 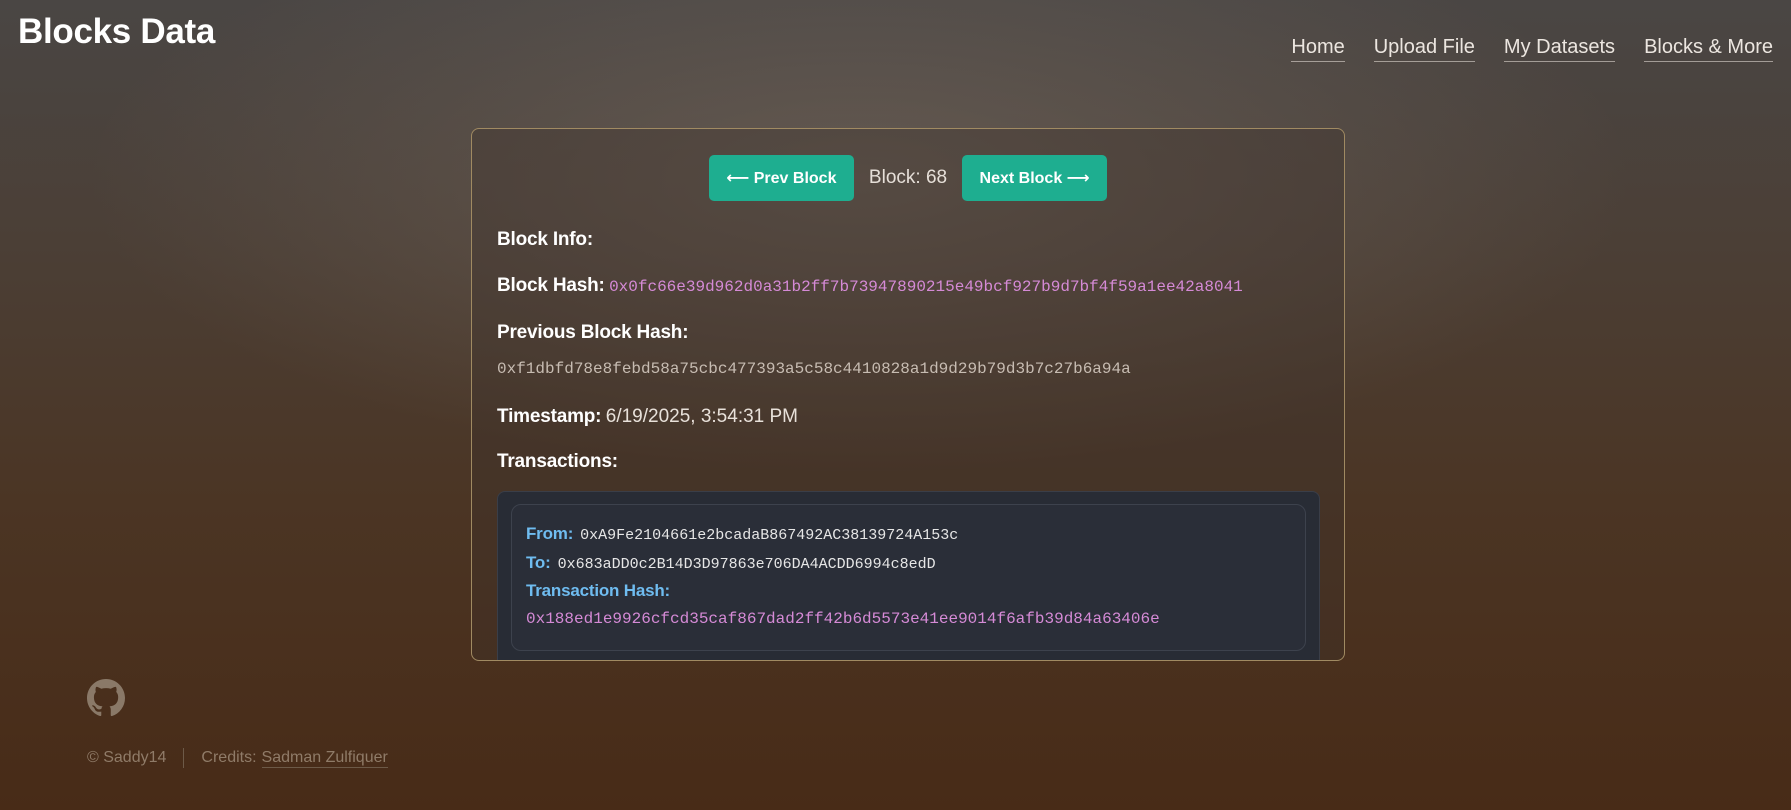 I want to click on tx-from-label: From:, so click(x=550, y=533).